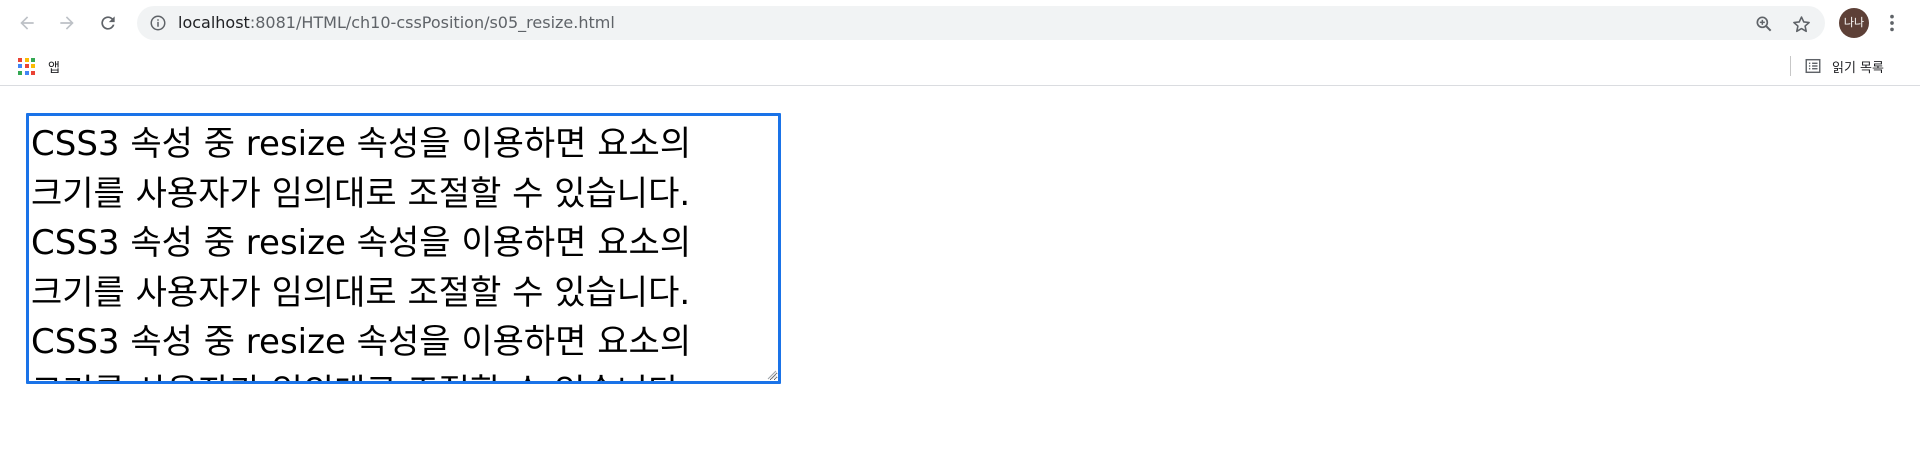  What do you see at coordinates (1858, 68) in the screenshot?
I see `reading-list-label: 읽기 목록` at bounding box center [1858, 68].